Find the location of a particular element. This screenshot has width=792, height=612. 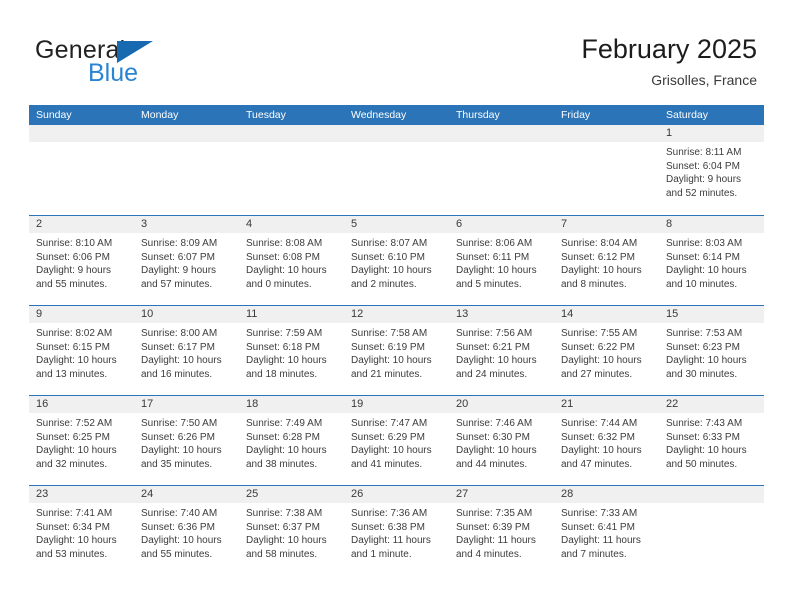

day-number: 9 is located at coordinates (39, 314).